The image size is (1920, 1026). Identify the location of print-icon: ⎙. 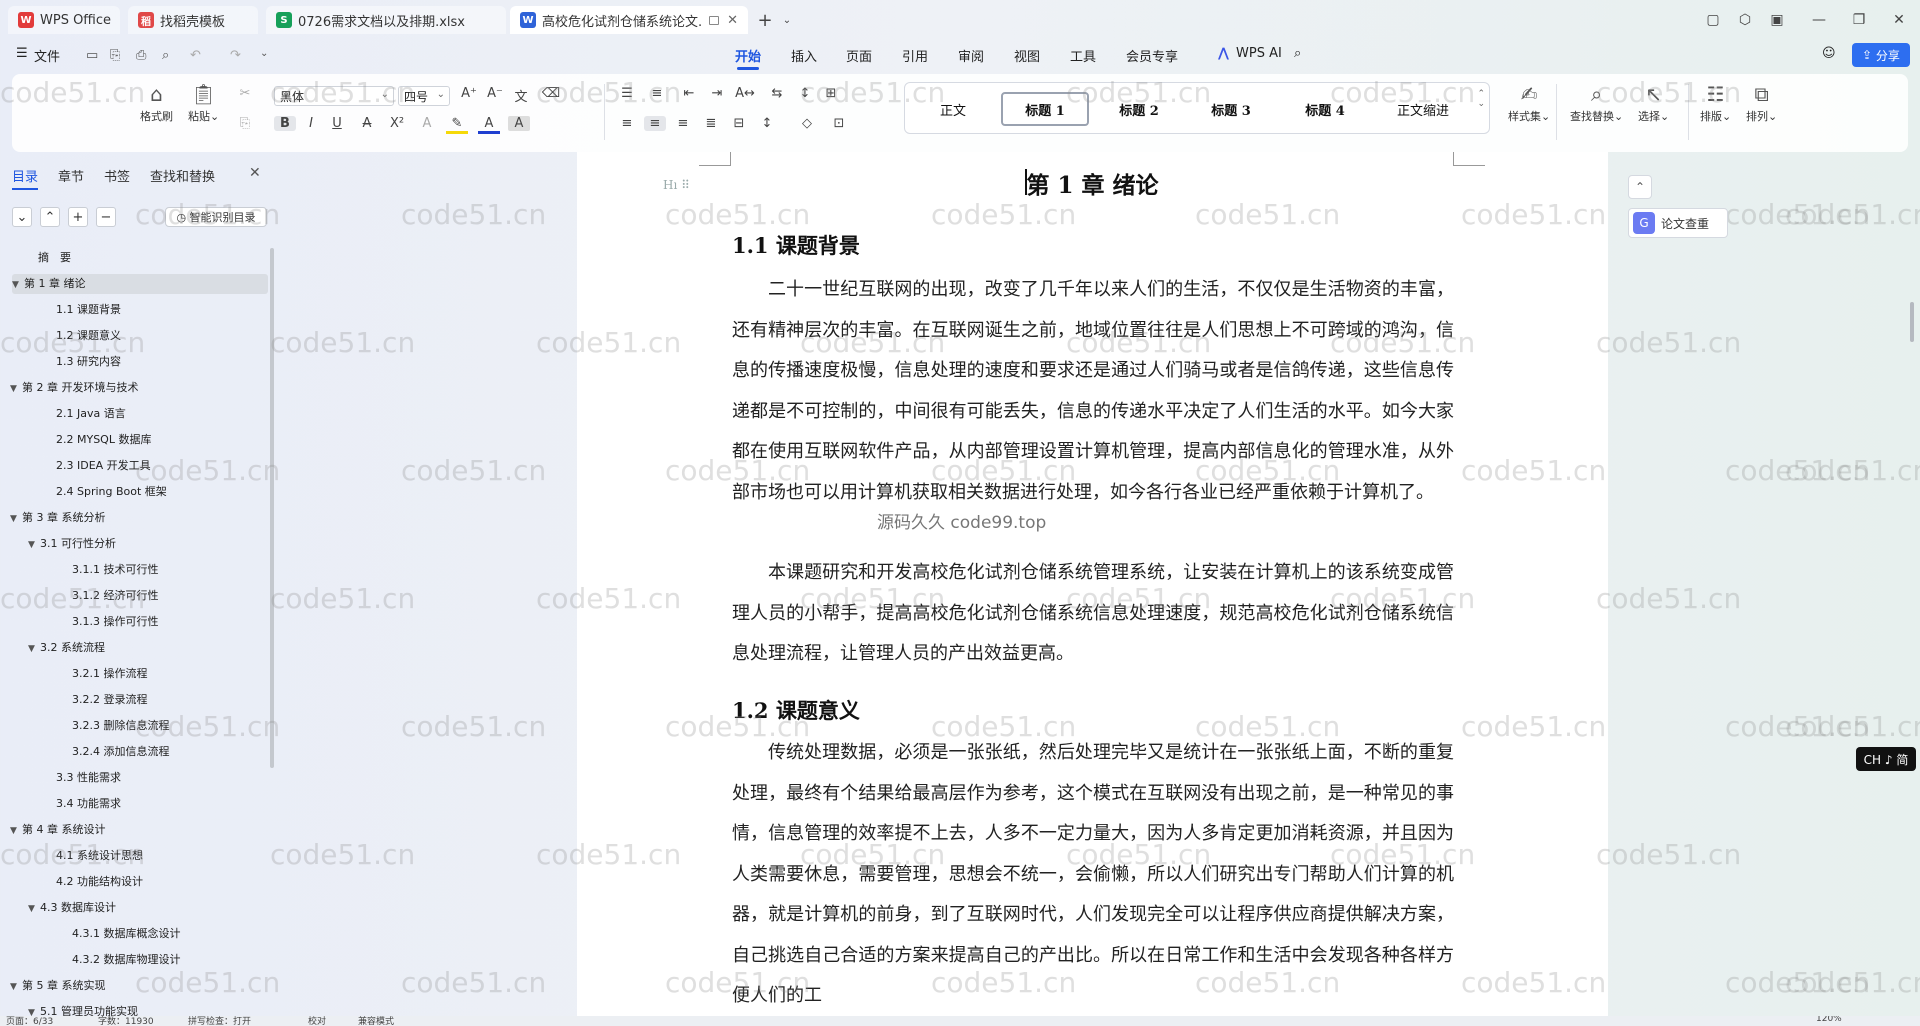
(141, 55).